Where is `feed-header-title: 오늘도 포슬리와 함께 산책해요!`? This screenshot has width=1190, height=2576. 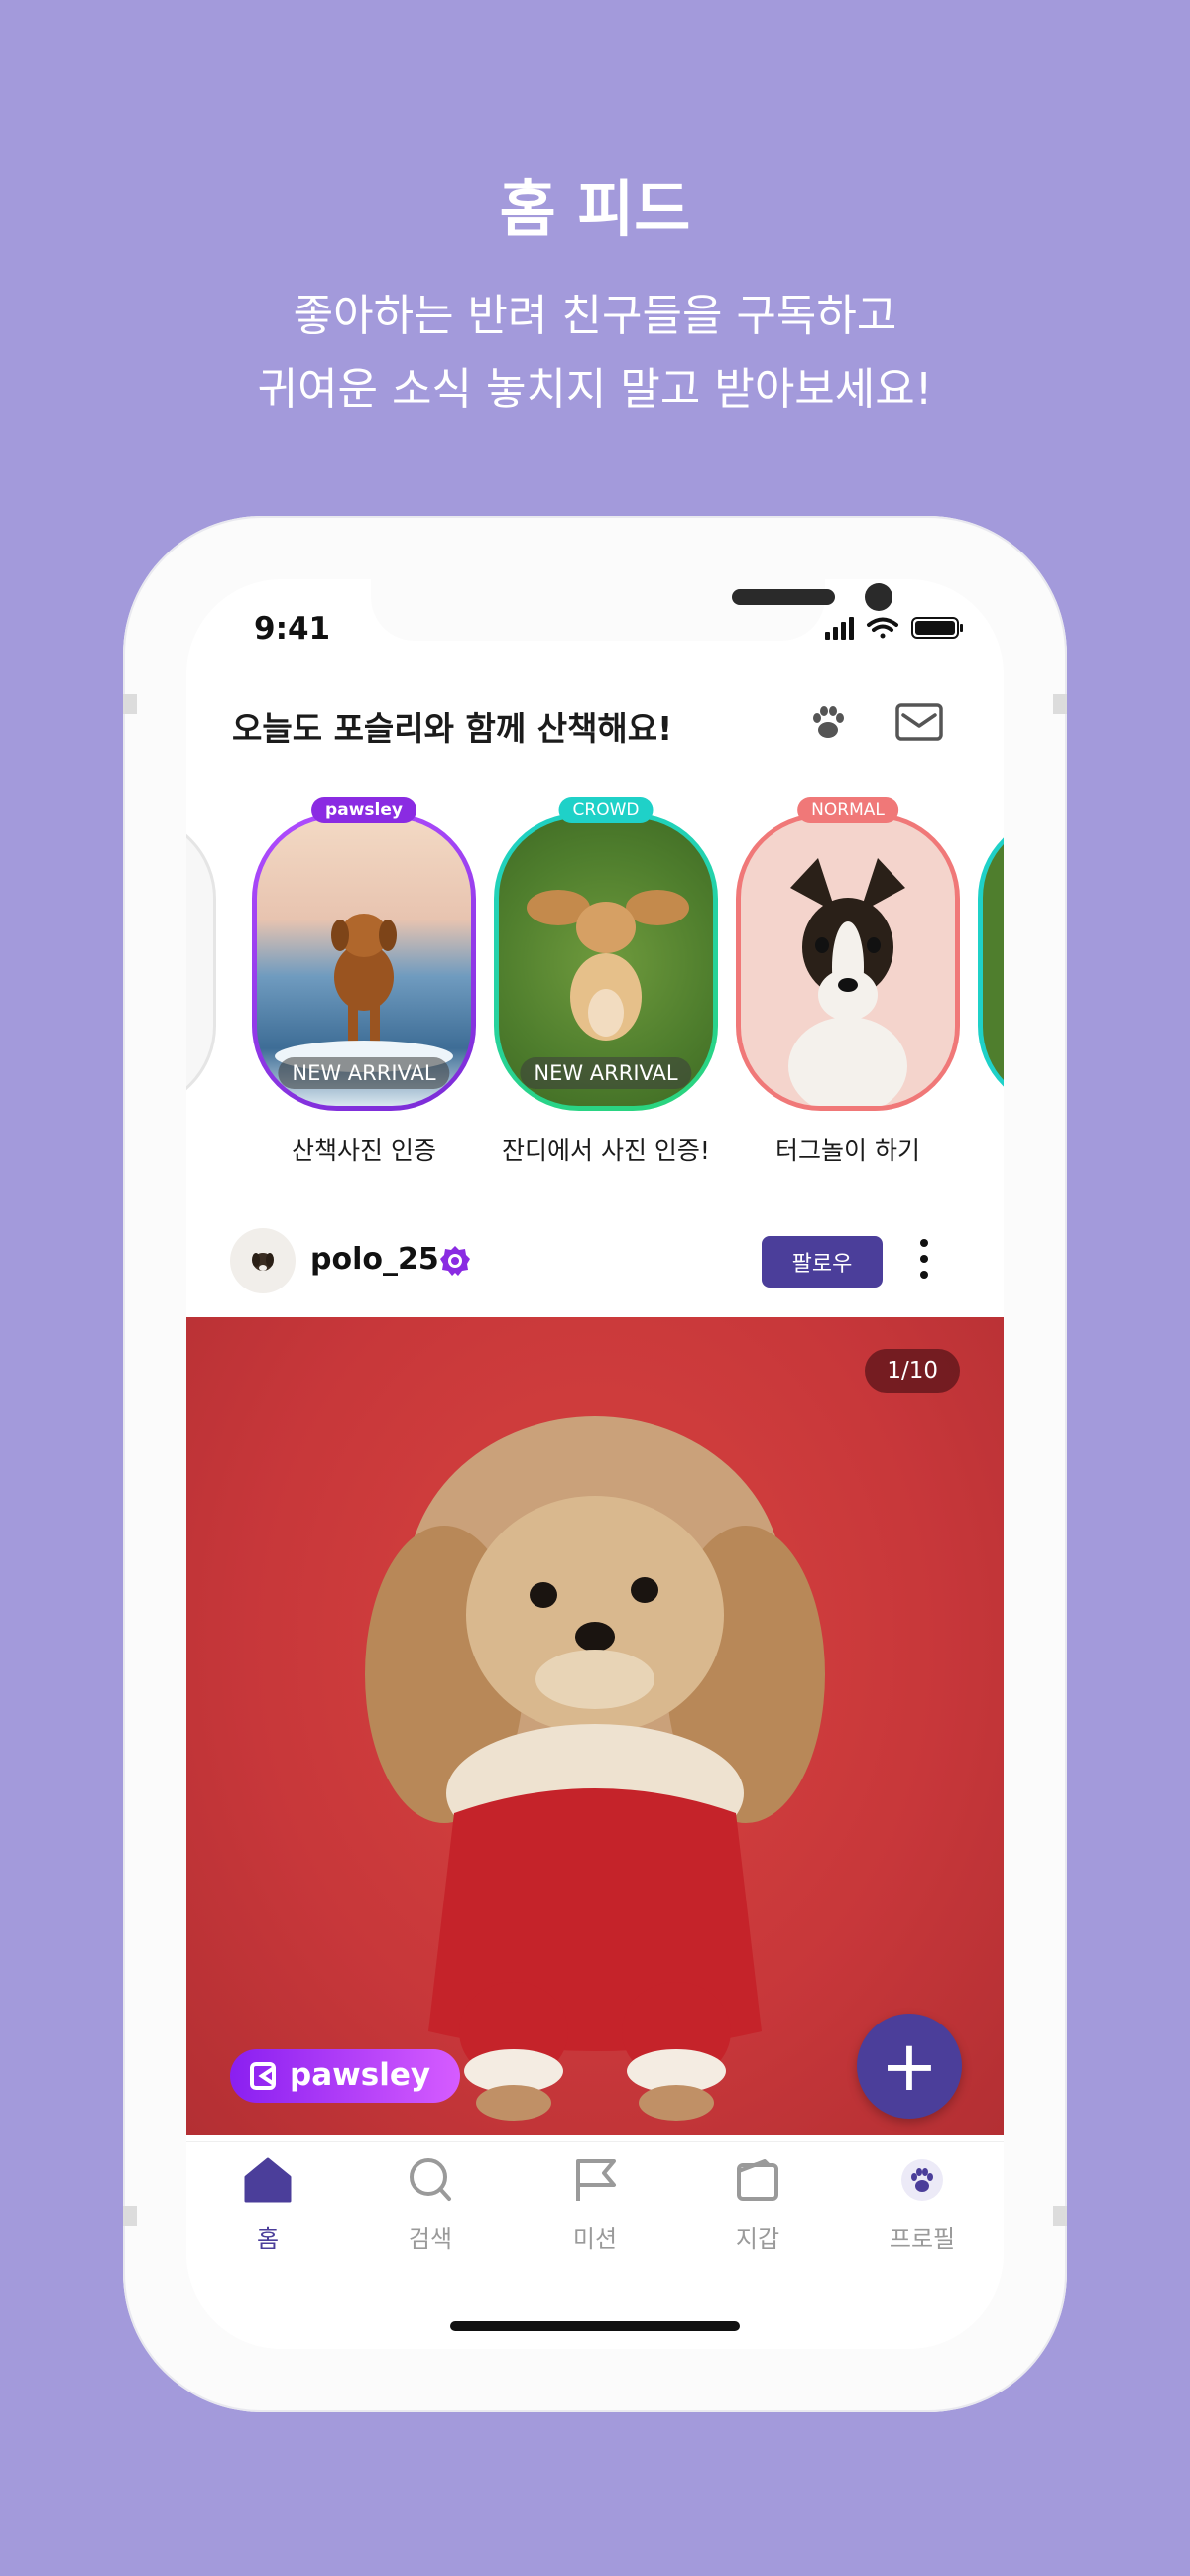 feed-header-title: 오늘도 포슬리와 함께 산책해요! is located at coordinates (452, 728).